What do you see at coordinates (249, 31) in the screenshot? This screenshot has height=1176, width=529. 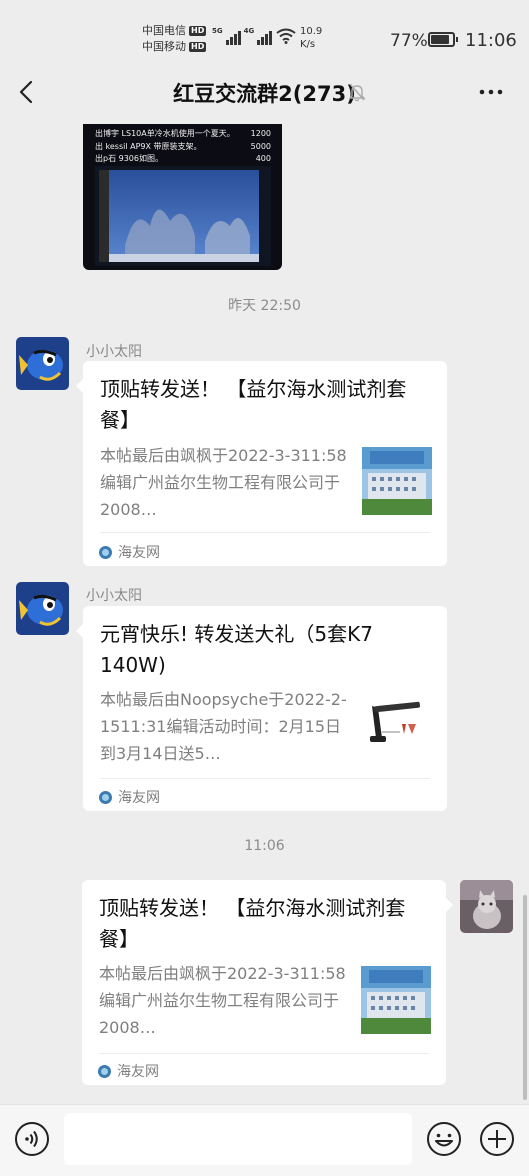 I see `signal-4g-label: 4G` at bounding box center [249, 31].